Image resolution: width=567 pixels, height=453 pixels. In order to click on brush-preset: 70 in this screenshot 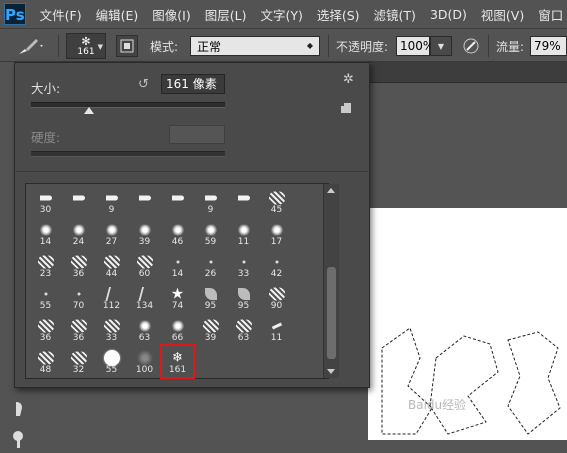, I will do `click(78, 297)`.